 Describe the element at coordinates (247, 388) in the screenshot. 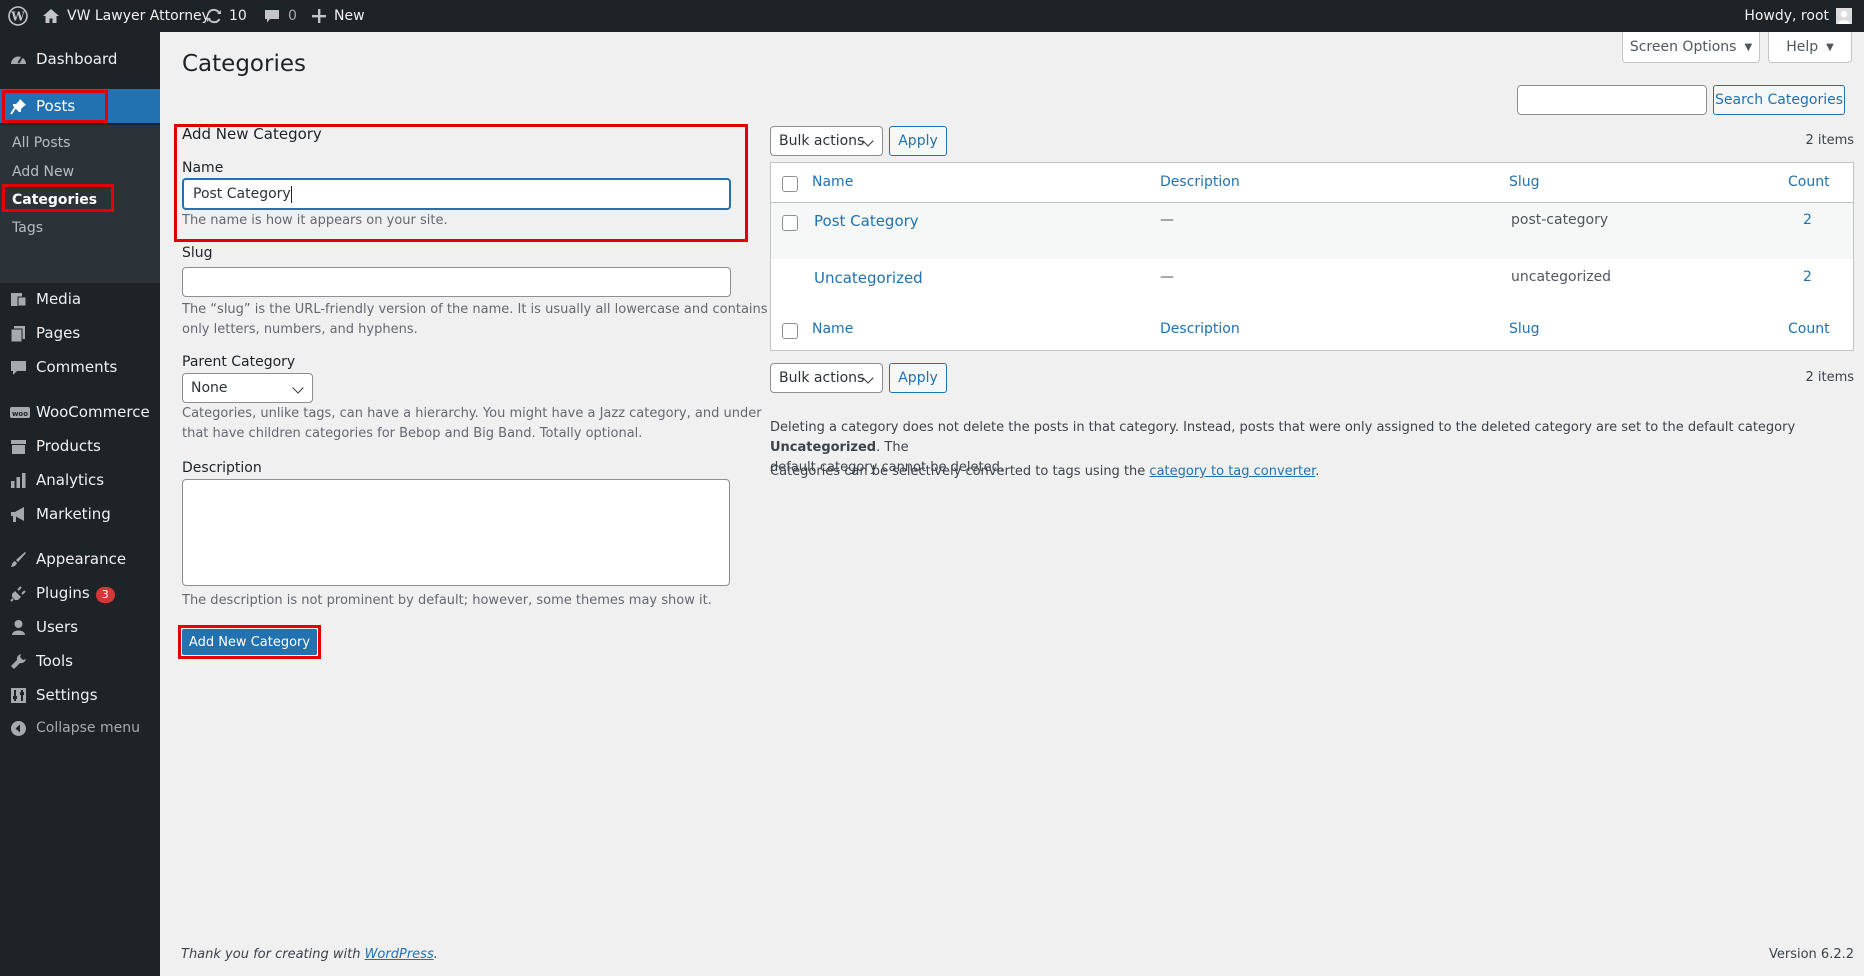

I see `parent-category-select: None` at that location.